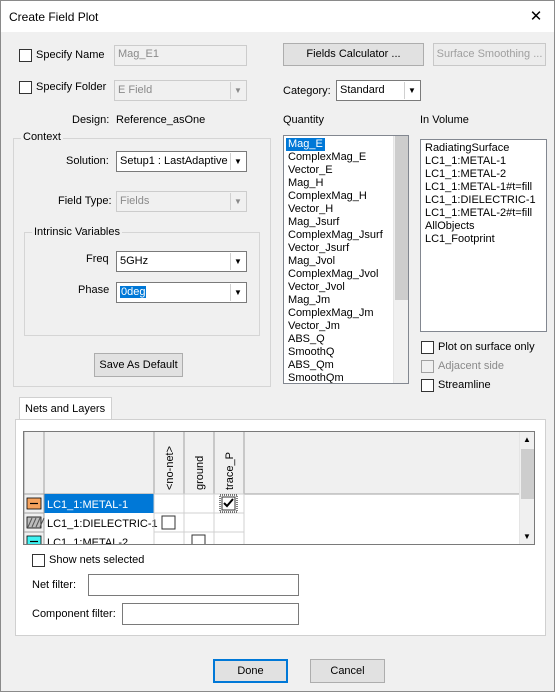 This screenshot has width=560, height=697. I want to click on show-nets-selected-checkbox, so click(38, 560).